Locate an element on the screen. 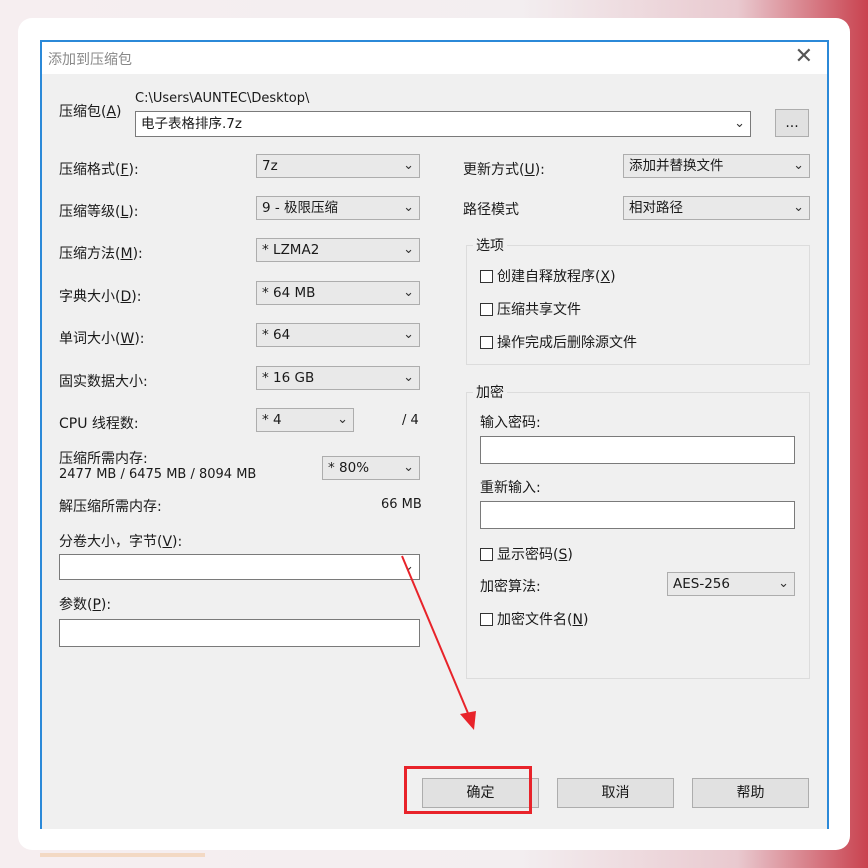  annotation-overlay is located at coordinates (438, 642).